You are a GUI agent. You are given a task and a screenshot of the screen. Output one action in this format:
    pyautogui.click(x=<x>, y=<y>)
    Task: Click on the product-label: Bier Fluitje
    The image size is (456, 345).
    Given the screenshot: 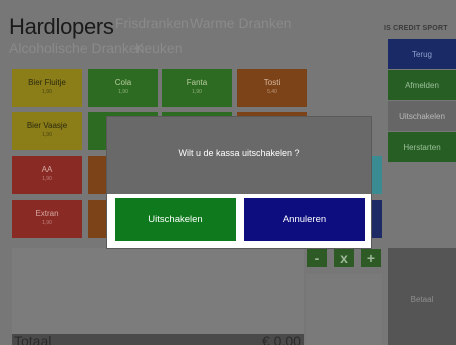 What is the action you would take?
    pyautogui.click(x=47, y=82)
    